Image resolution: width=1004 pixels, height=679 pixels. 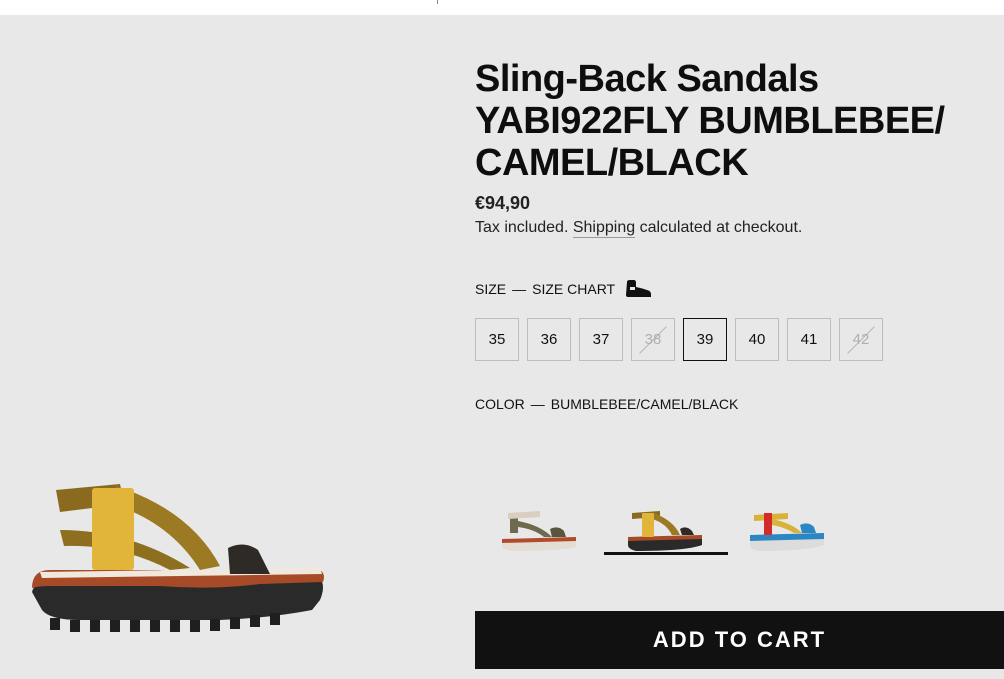 I want to click on shipping-link: Shipping, so click(x=604, y=228).